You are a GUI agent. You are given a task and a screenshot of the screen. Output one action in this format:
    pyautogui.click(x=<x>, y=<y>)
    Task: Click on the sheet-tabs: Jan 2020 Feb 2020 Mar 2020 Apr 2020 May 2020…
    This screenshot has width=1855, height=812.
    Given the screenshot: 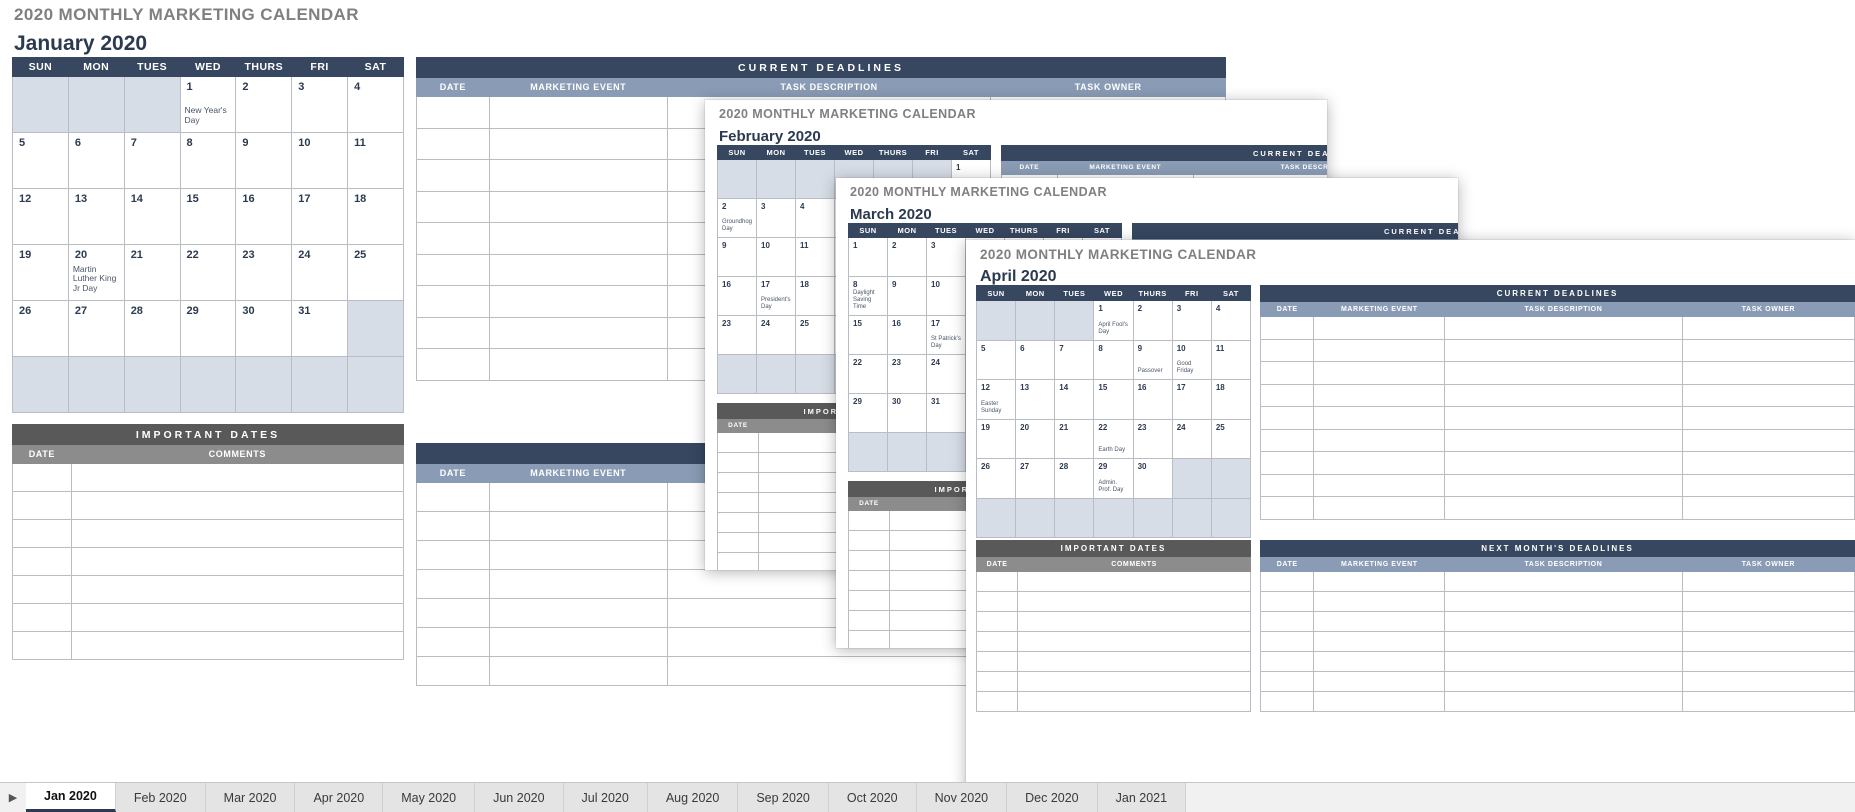 What is the action you would take?
    pyautogui.click(x=606, y=797)
    